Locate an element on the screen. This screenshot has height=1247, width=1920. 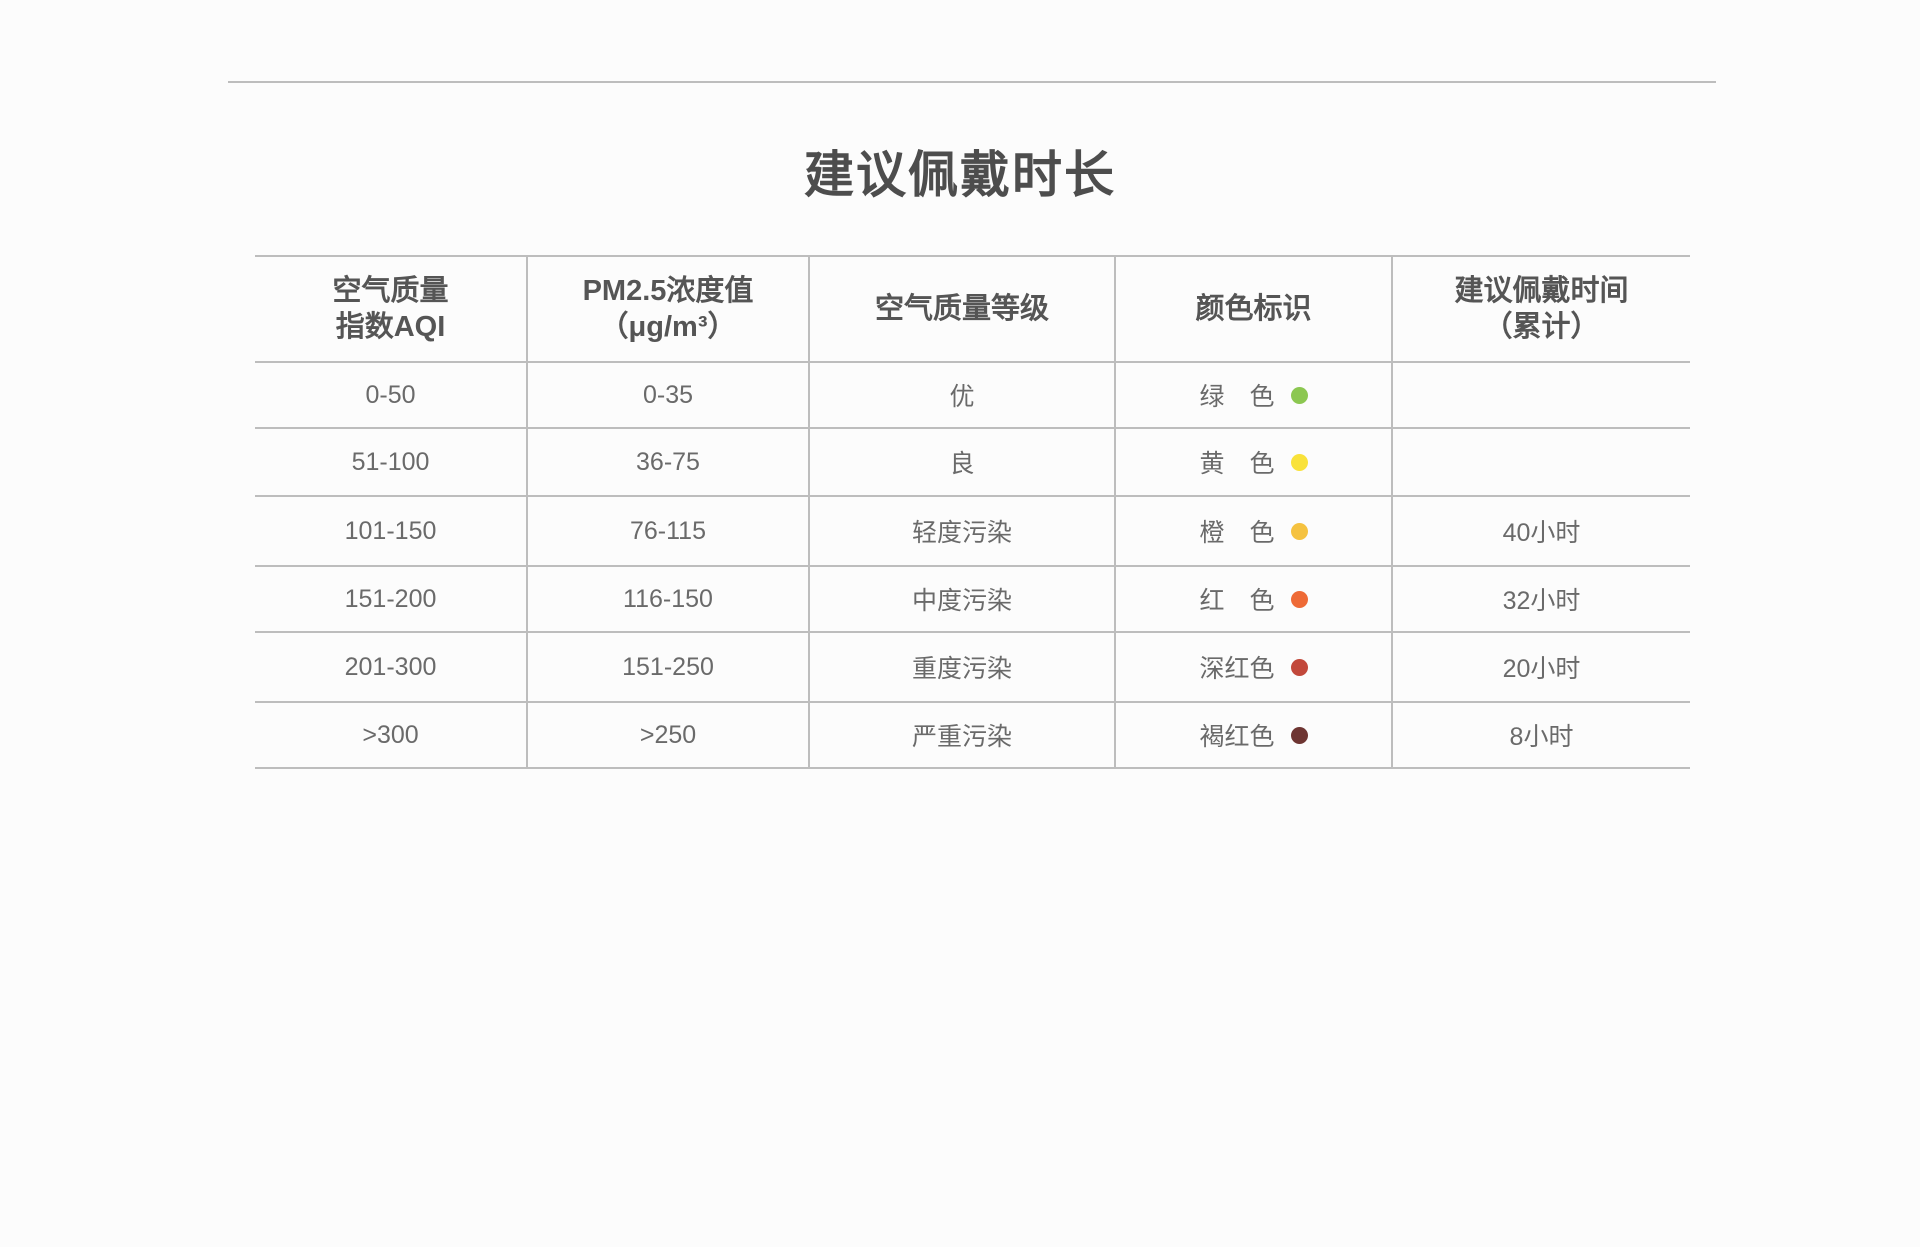
cell-color: 绿 色 is located at coordinates (1253, 395).